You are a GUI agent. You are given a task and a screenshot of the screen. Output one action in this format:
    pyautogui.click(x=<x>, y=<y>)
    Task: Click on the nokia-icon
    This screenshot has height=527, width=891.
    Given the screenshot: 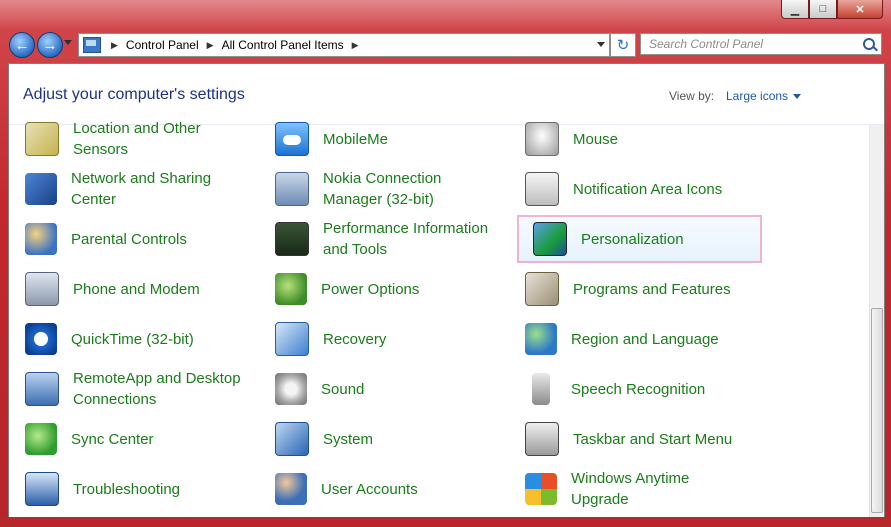 What is the action you would take?
    pyautogui.click(x=292, y=189)
    